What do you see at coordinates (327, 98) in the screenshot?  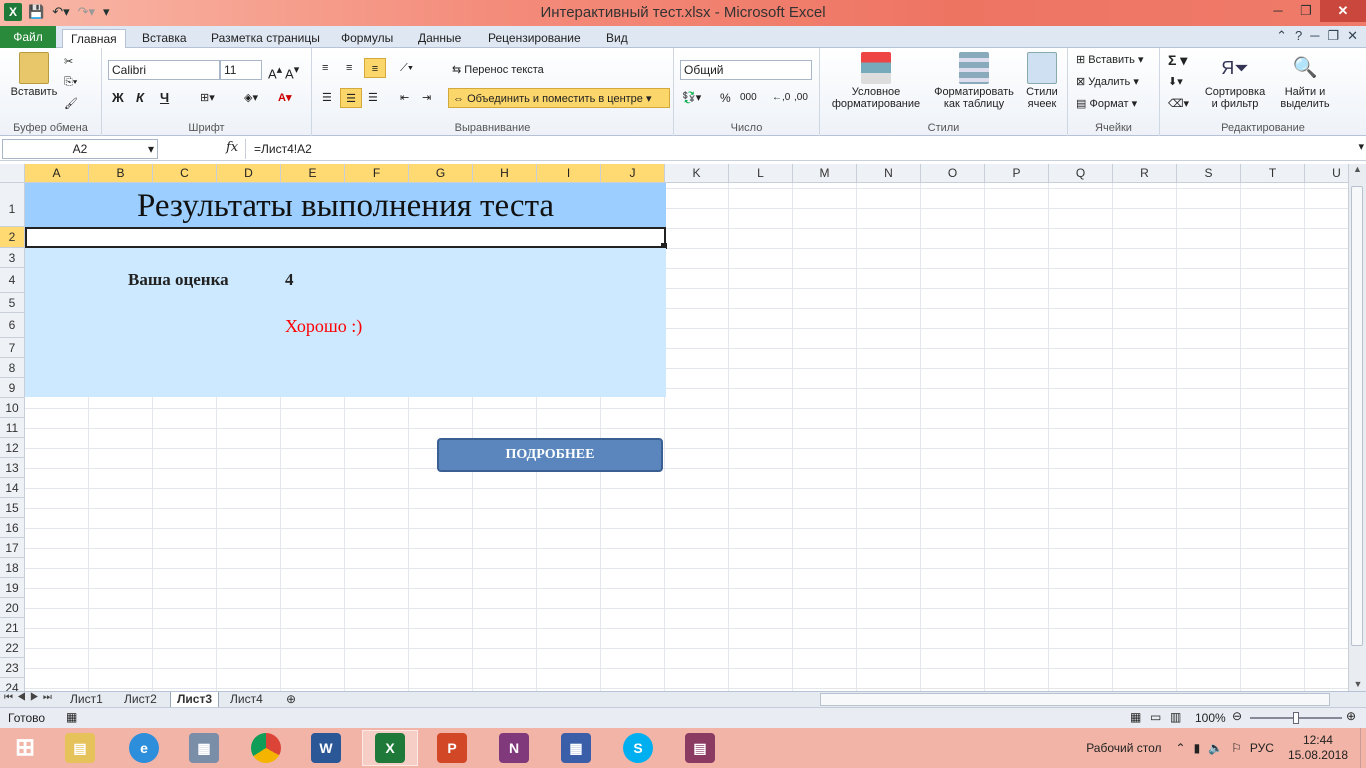 I see `align-left-icon: ☰` at bounding box center [327, 98].